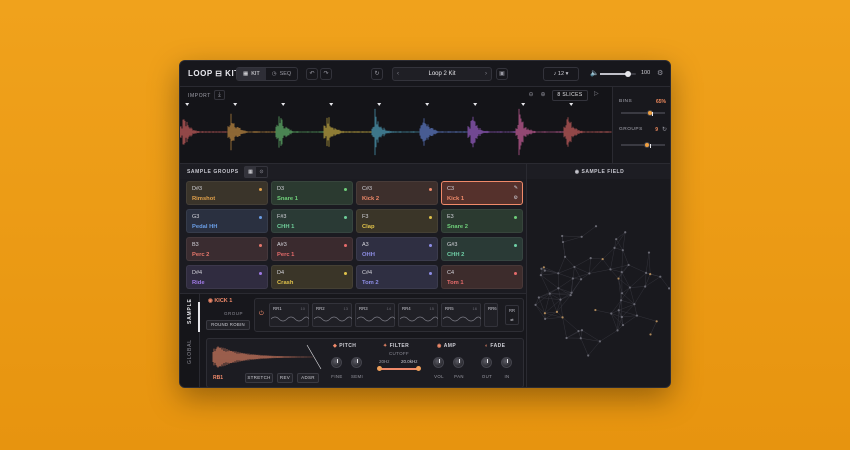  What do you see at coordinates (628, 74) in the screenshot?
I see `volume-knob` at bounding box center [628, 74].